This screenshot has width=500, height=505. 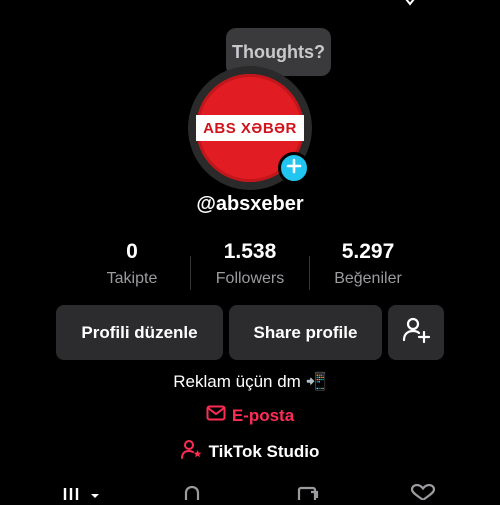 What do you see at coordinates (191, 451) in the screenshot?
I see `person-star-icon` at bounding box center [191, 451].